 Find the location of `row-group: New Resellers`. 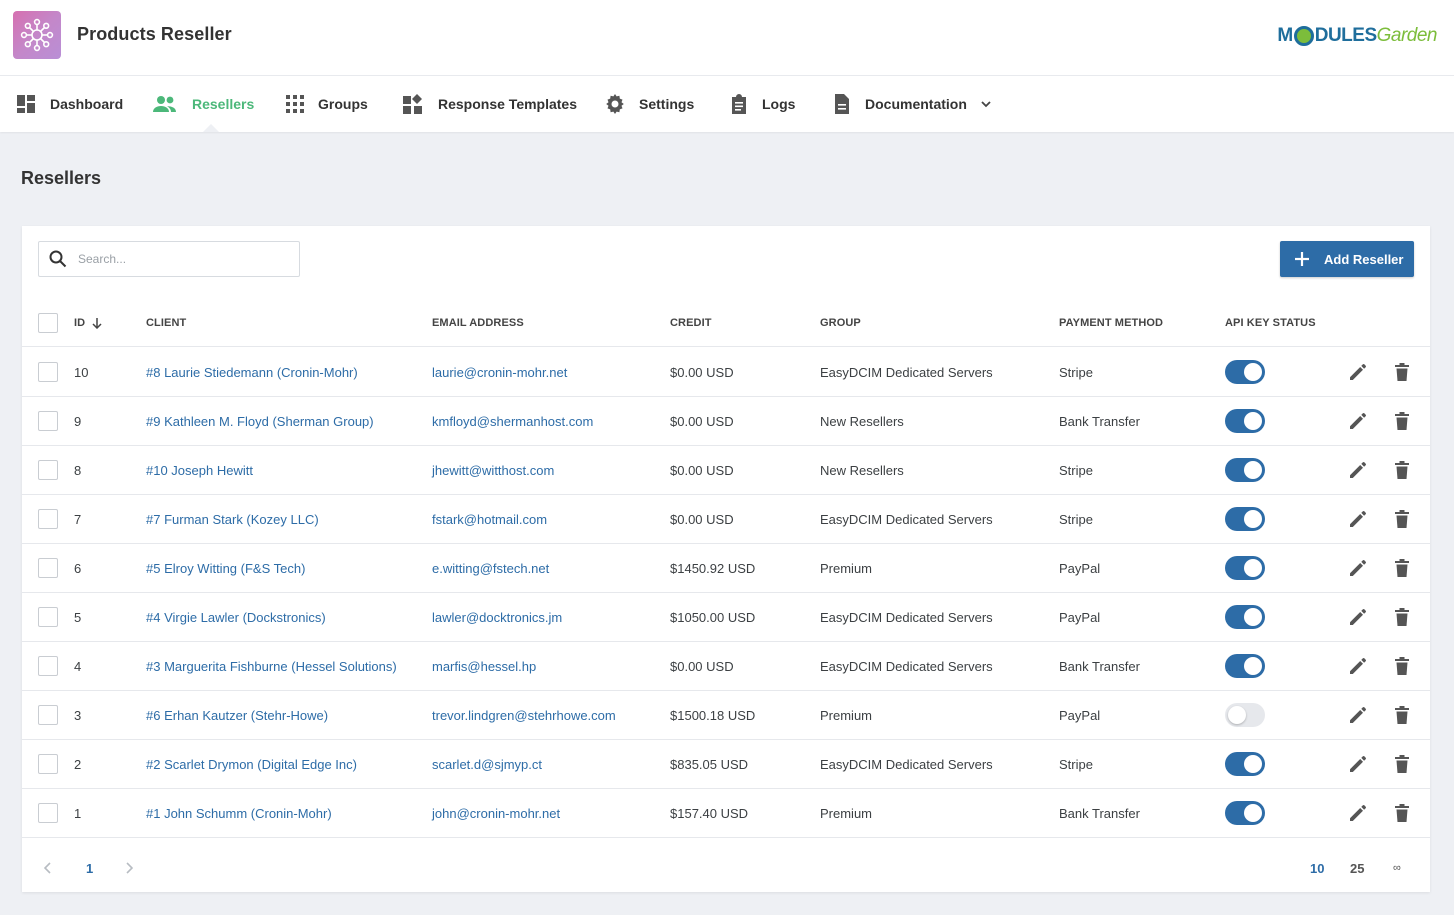

row-group: New Resellers is located at coordinates (862, 421).